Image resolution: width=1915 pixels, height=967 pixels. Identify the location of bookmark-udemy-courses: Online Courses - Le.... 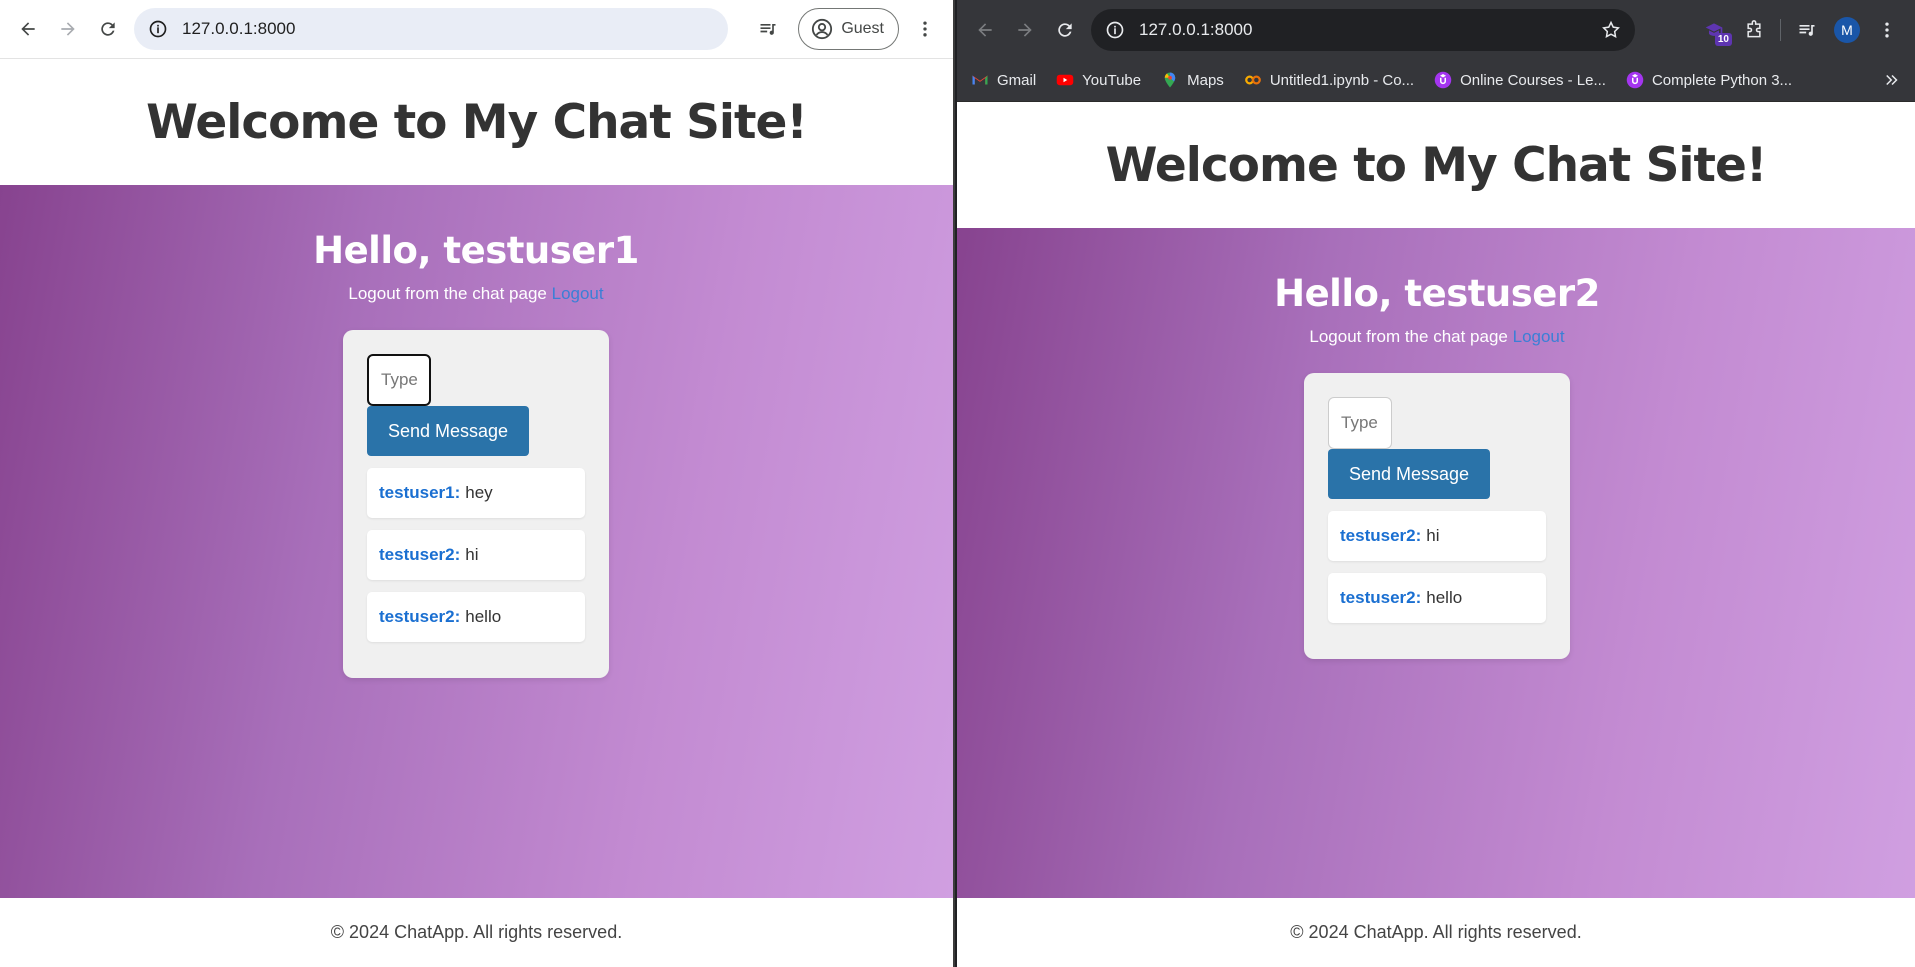
(1520, 80).